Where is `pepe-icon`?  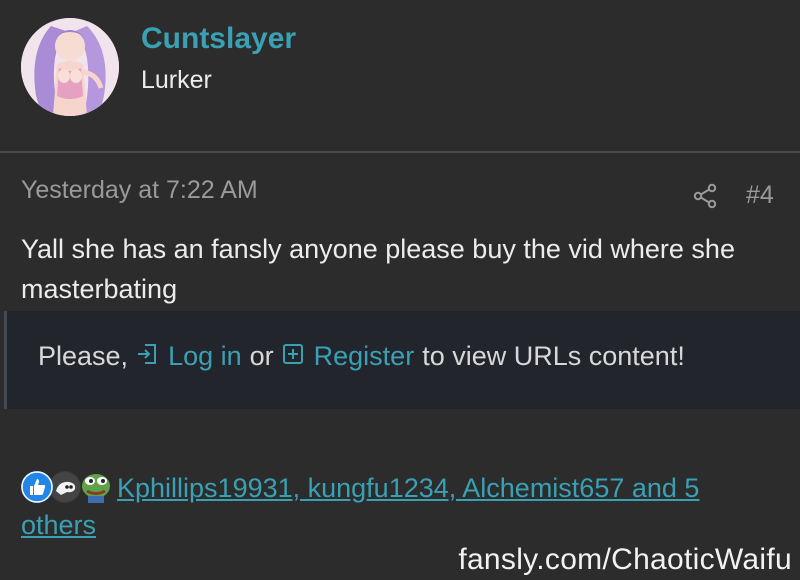 pepe-icon is located at coordinates (95, 487).